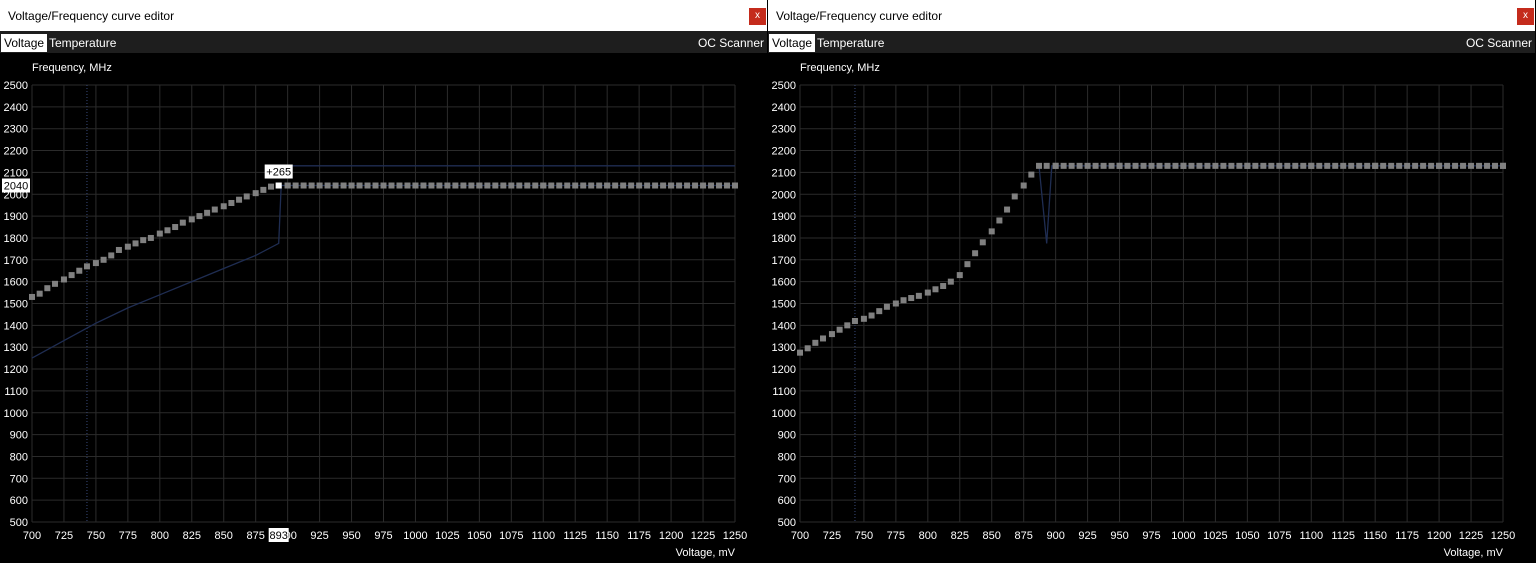 The width and height of the screenshot is (1536, 563). What do you see at coordinates (16, 239) in the screenshot?
I see `y-tick-label: 1800` at bounding box center [16, 239].